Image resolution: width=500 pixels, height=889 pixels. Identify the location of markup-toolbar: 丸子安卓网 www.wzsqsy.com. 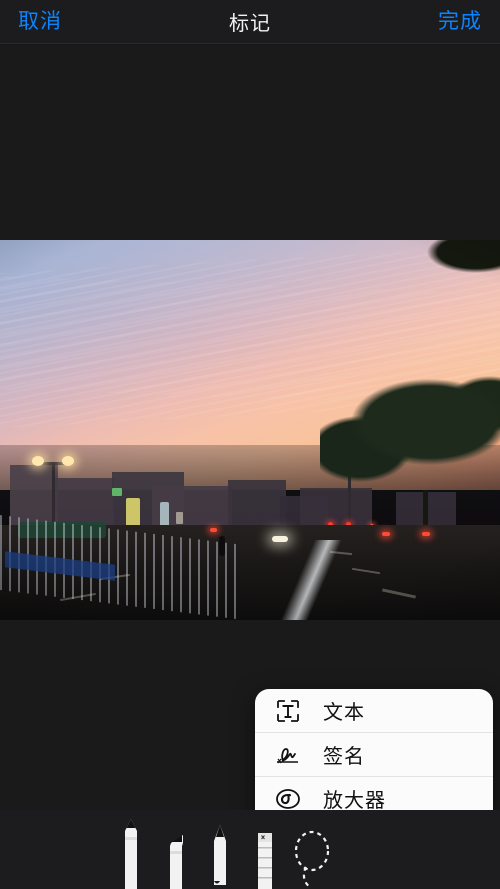
(250, 849).